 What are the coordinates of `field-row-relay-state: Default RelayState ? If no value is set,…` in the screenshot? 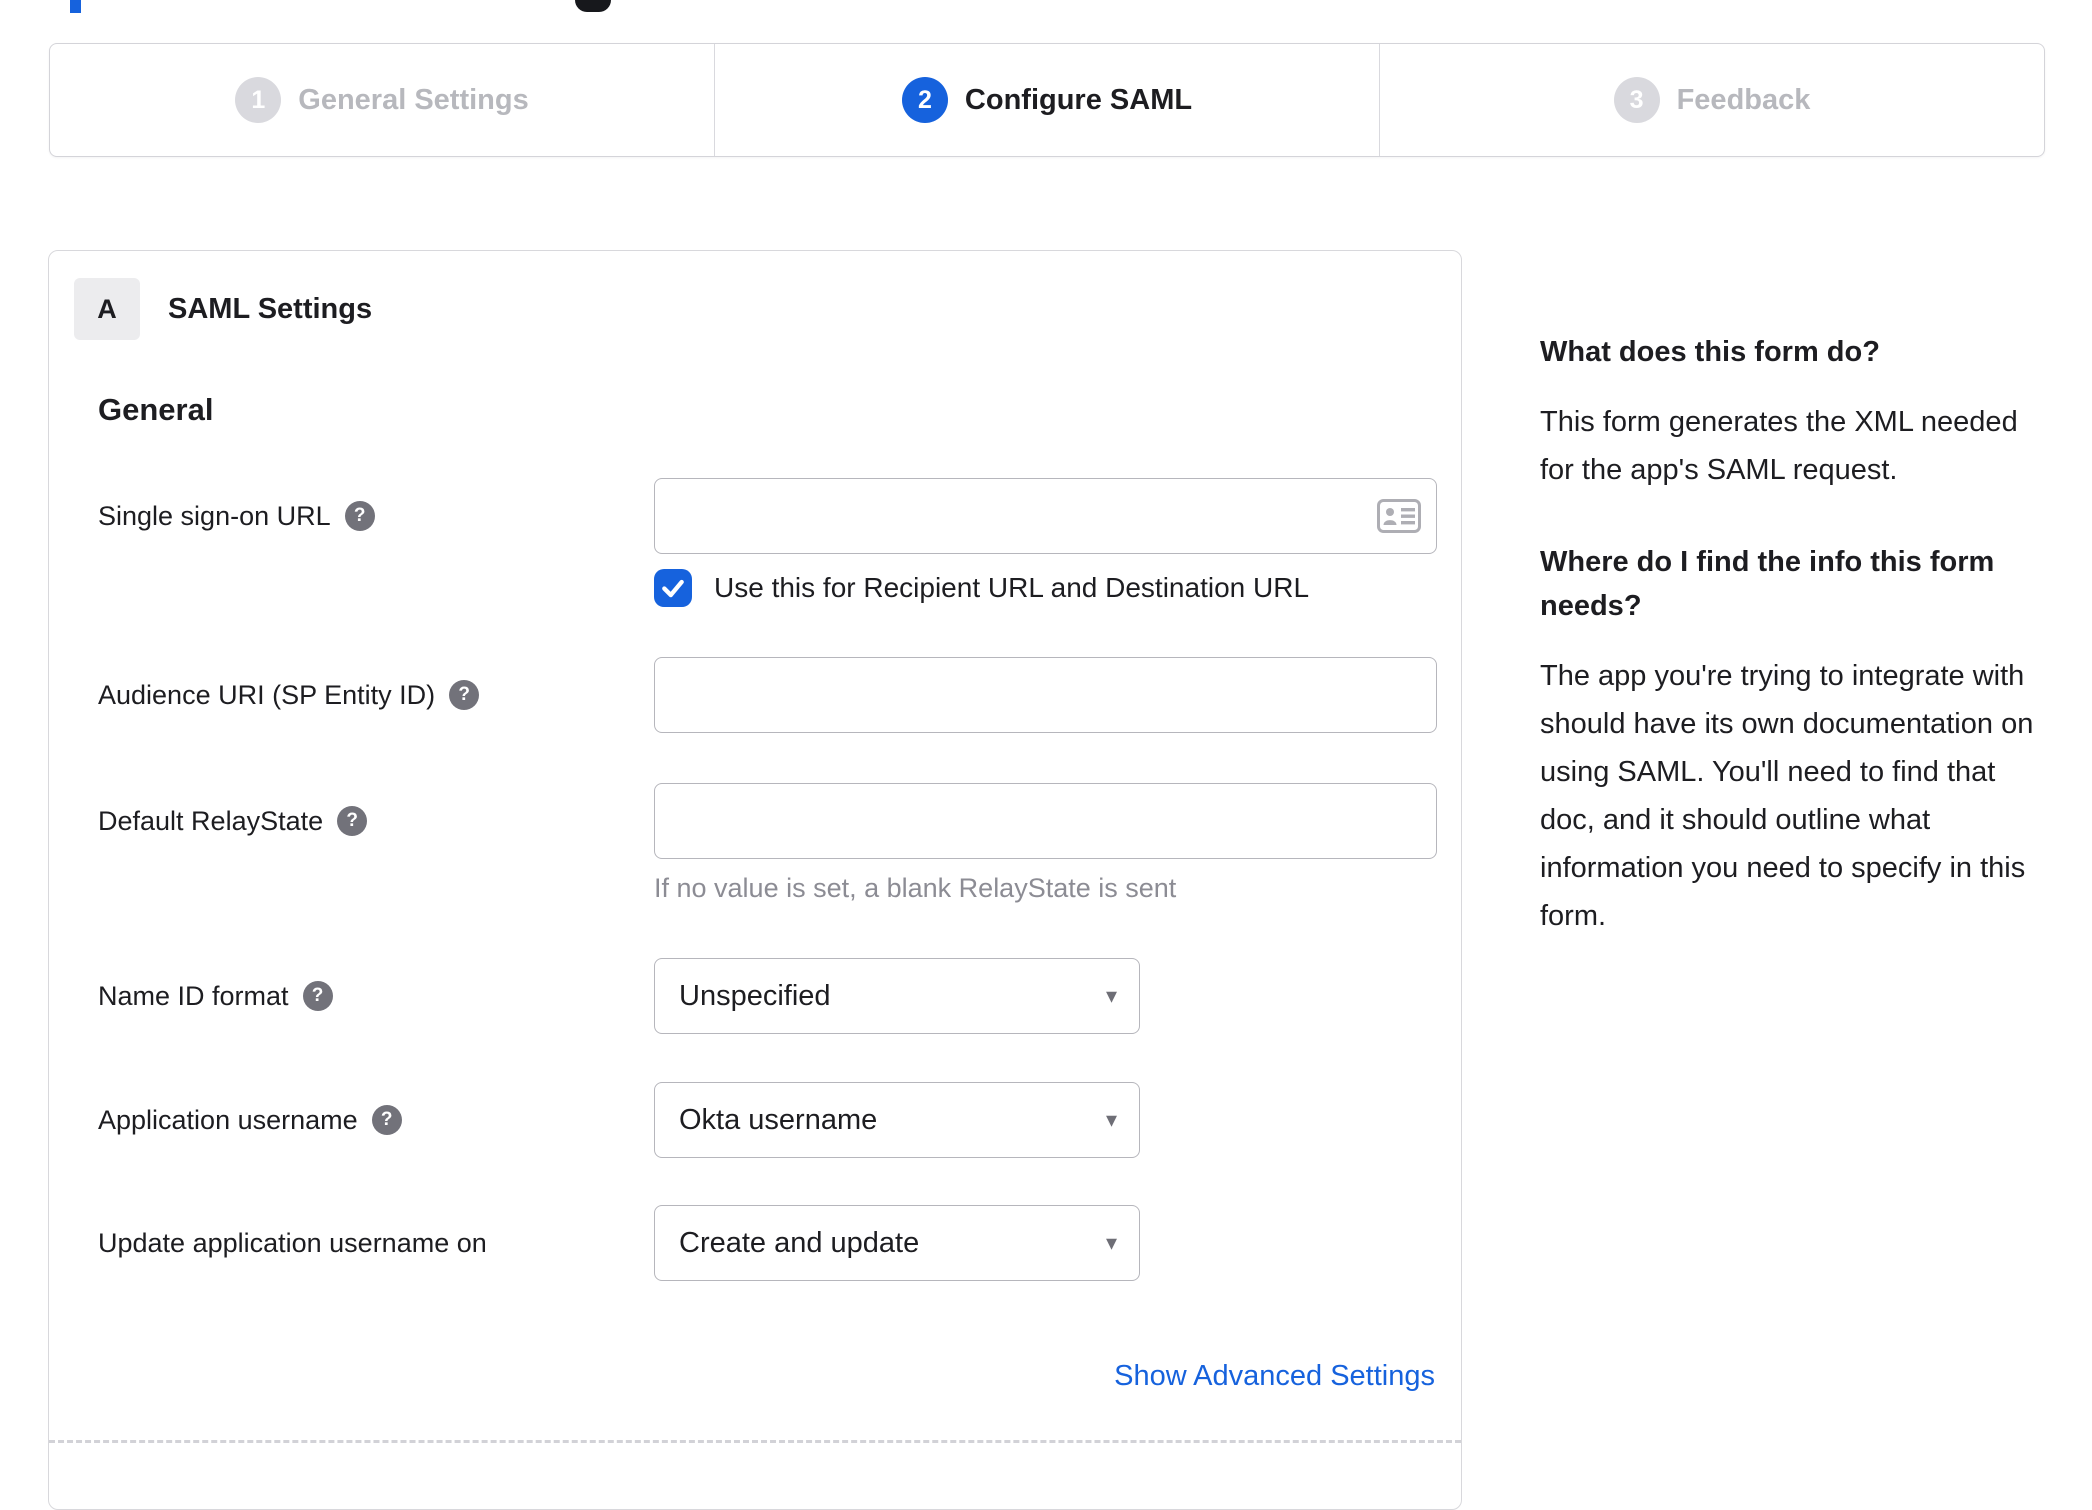 It's located at (755, 843).